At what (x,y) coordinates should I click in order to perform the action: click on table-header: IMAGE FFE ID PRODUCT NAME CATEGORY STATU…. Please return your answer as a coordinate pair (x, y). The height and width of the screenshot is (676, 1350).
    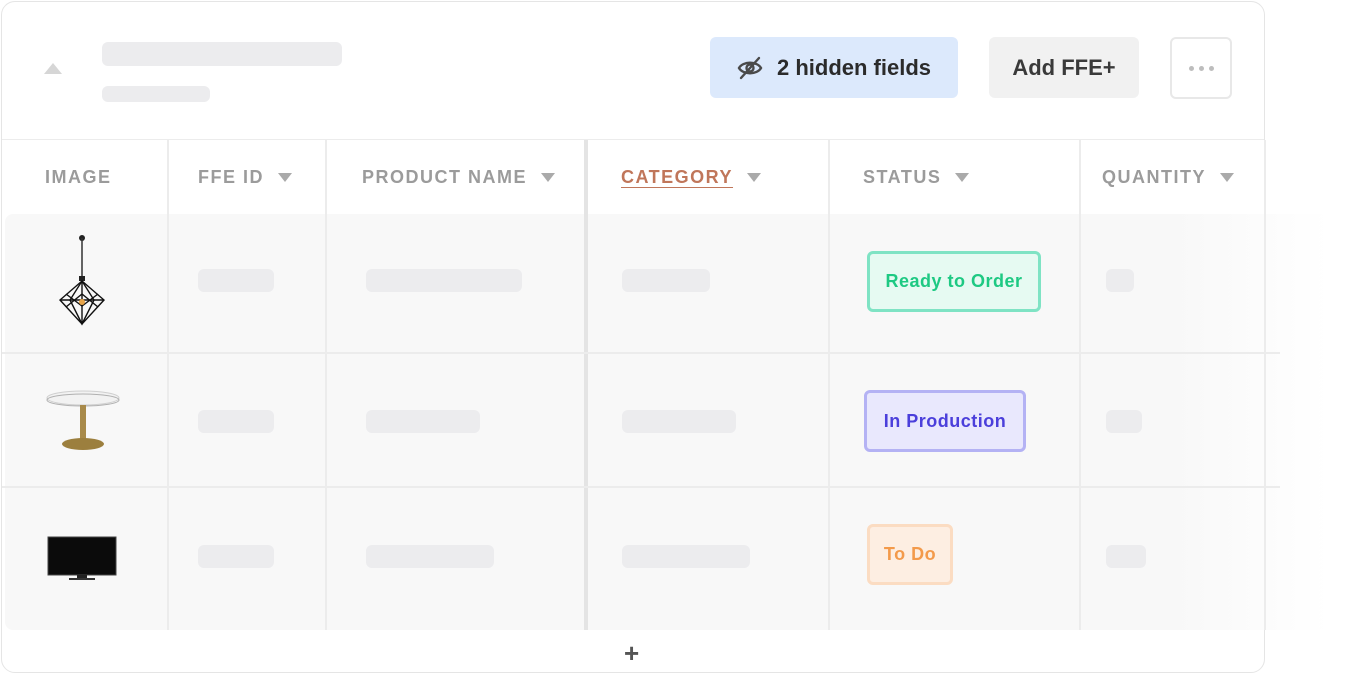
    Looking at the image, I should click on (634, 177).